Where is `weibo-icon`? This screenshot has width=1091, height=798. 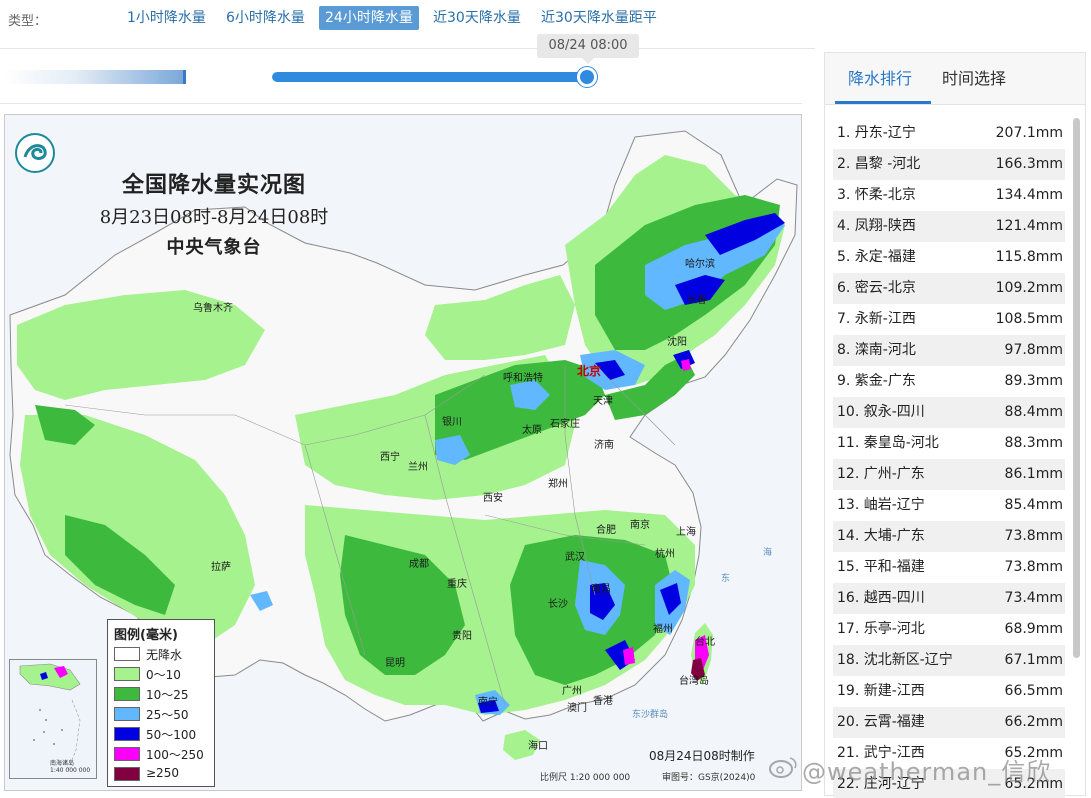 weibo-icon is located at coordinates (783, 767).